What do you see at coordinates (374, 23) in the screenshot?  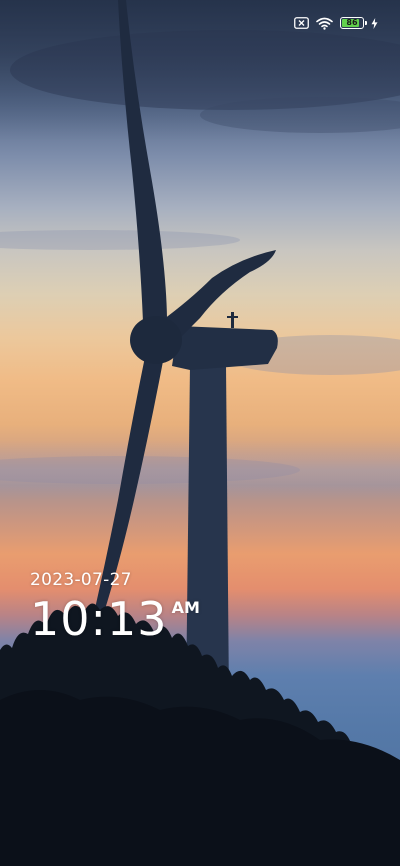 I see `charging-bolt-icon` at bounding box center [374, 23].